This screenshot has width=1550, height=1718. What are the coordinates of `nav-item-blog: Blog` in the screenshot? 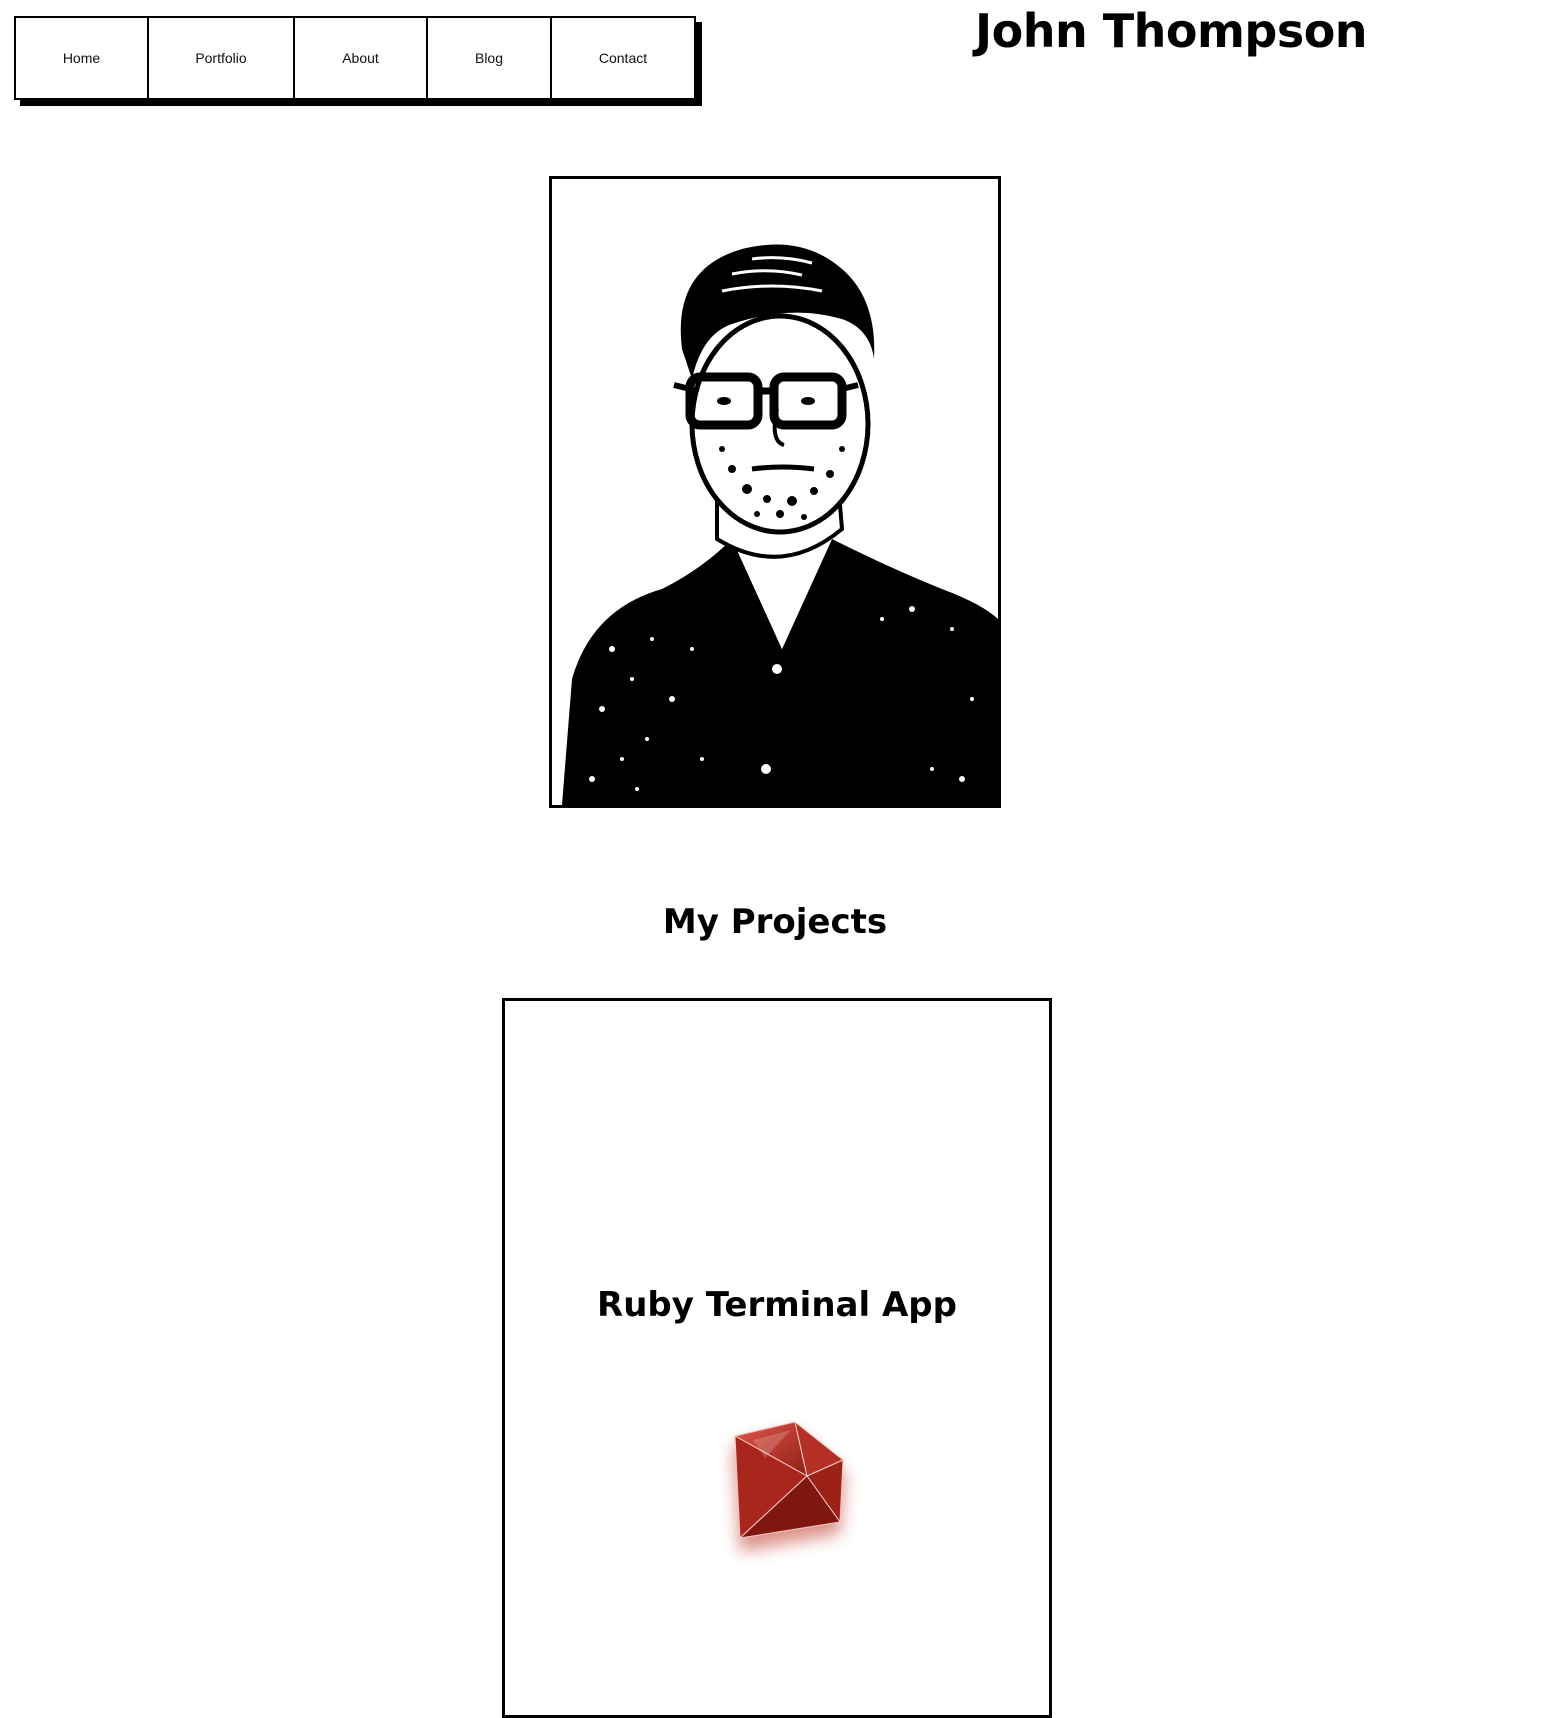 It's located at (490, 58).